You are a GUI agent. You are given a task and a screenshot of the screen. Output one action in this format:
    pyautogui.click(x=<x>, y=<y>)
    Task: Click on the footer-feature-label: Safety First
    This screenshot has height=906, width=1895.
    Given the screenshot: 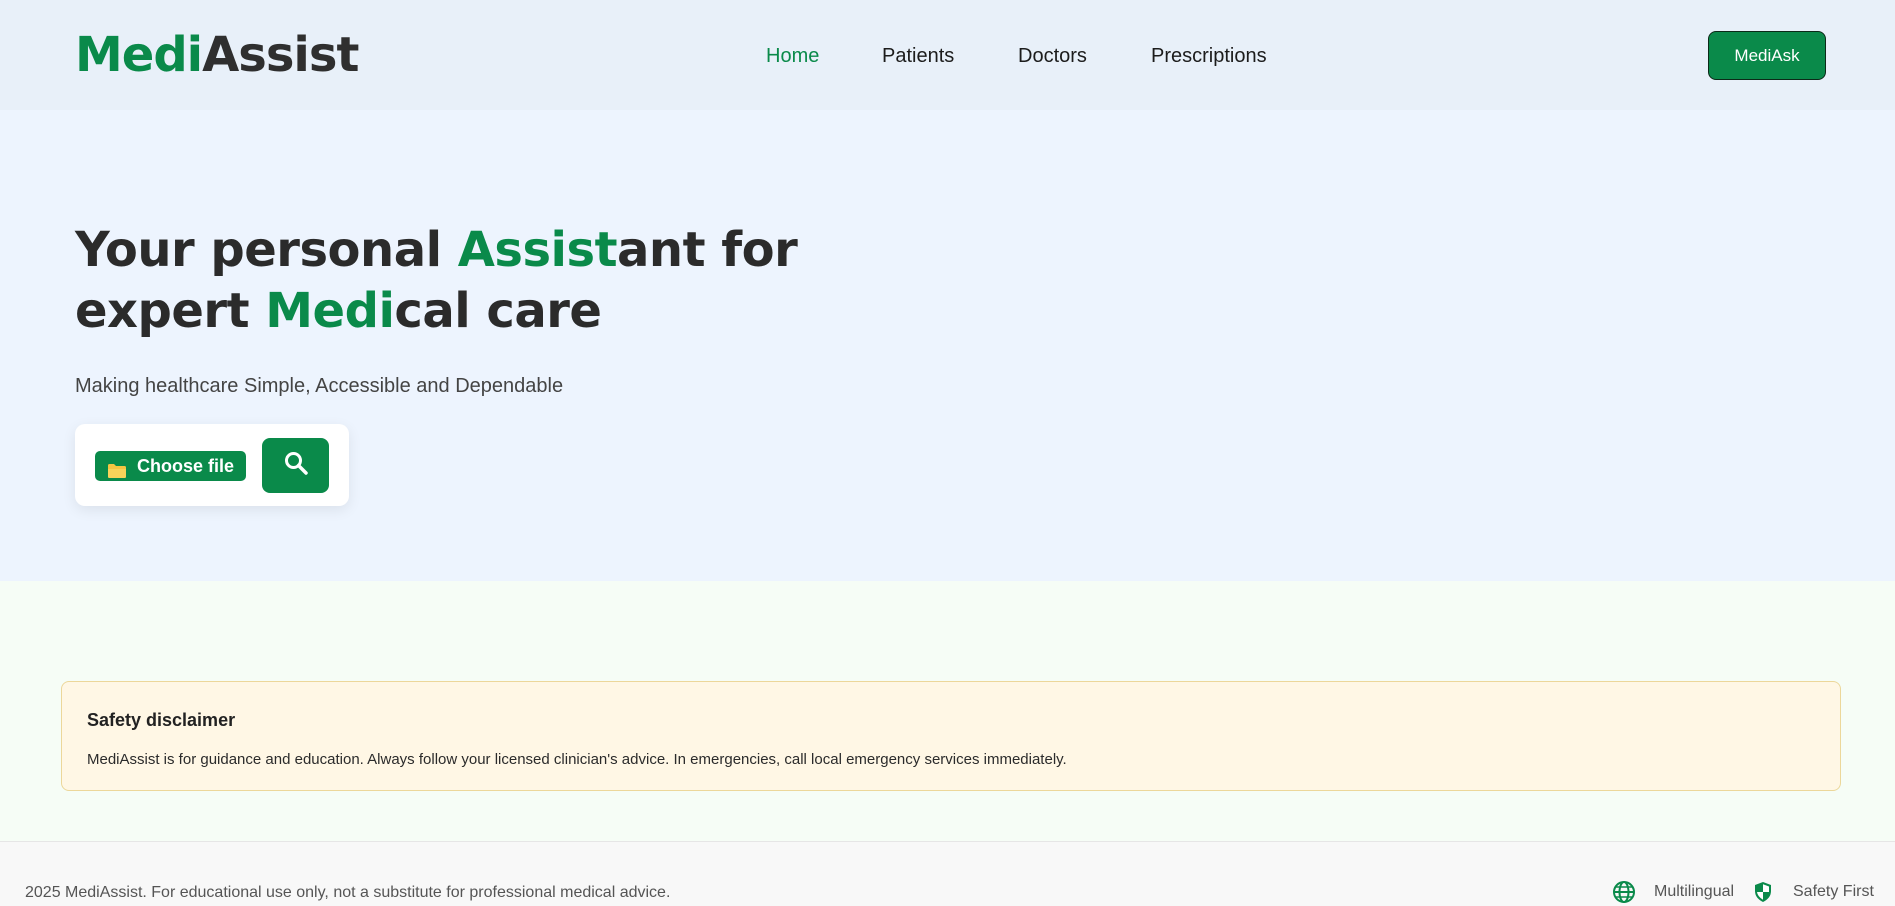 What is the action you would take?
    pyautogui.click(x=1833, y=891)
    